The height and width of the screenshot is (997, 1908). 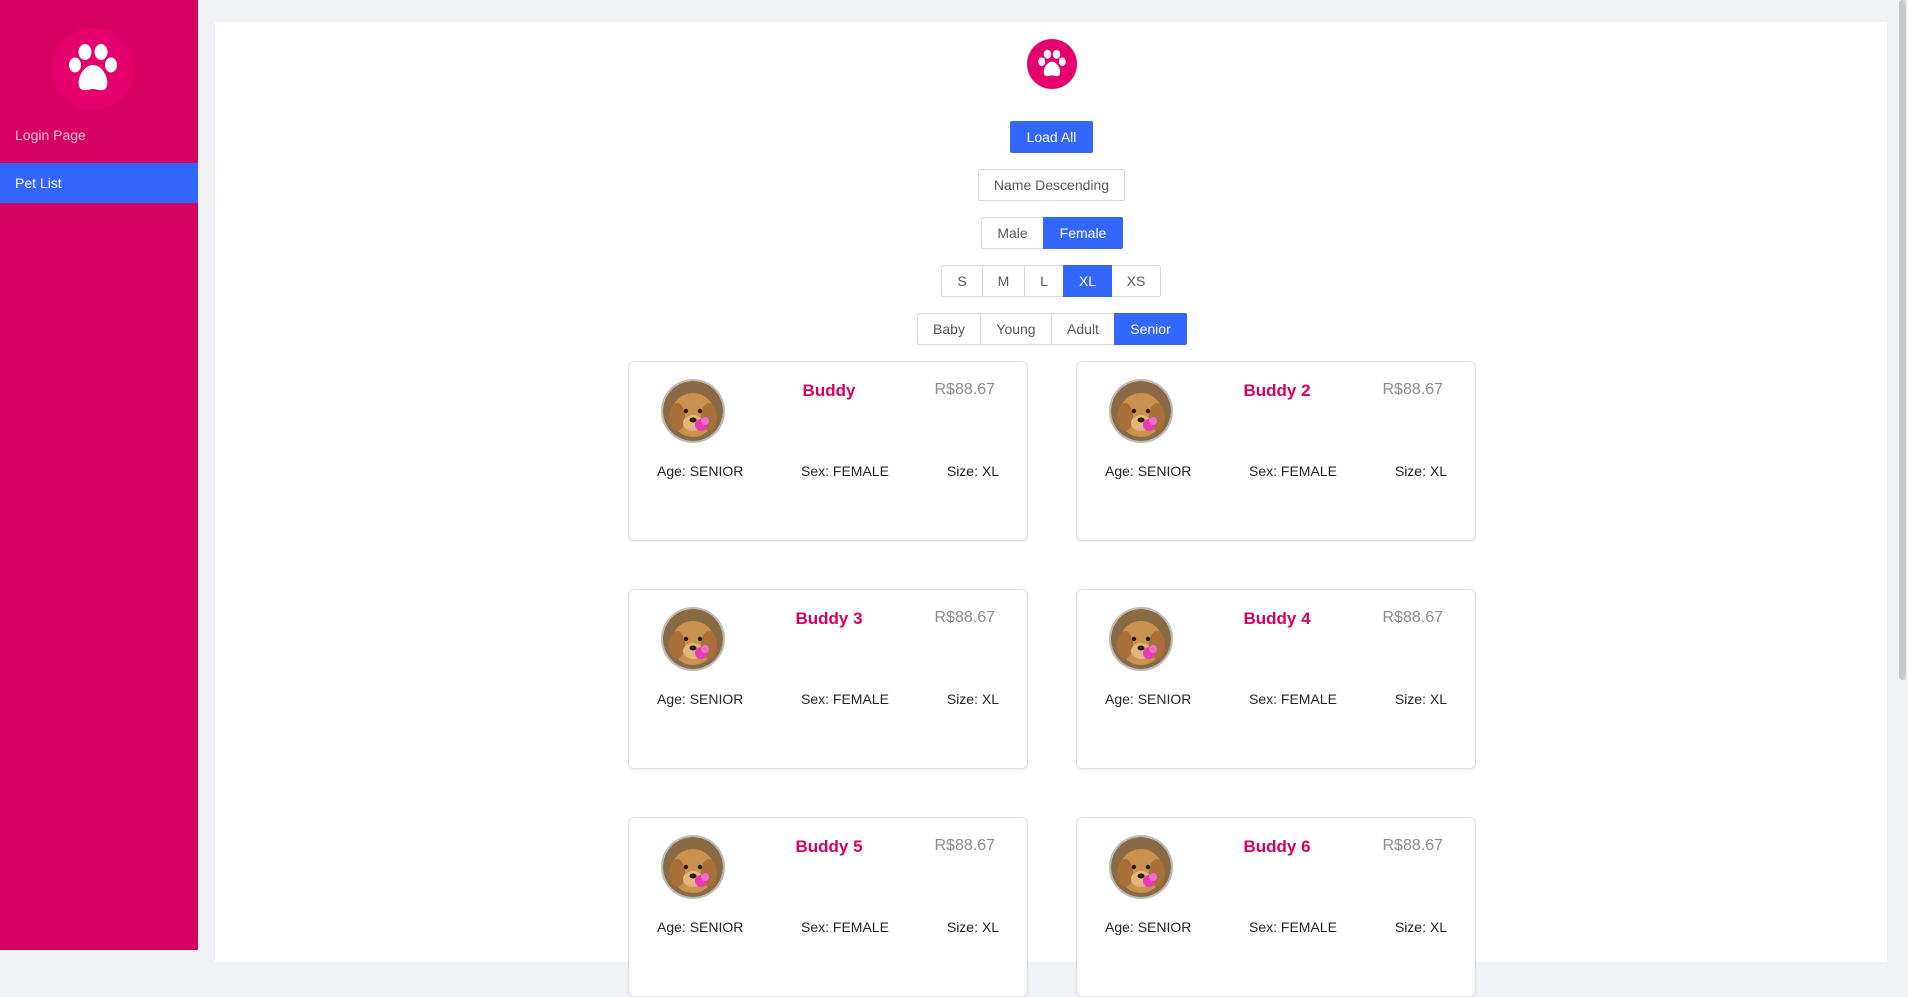 What do you see at coordinates (949, 329) in the screenshot?
I see `age-option-baby: Baby` at bounding box center [949, 329].